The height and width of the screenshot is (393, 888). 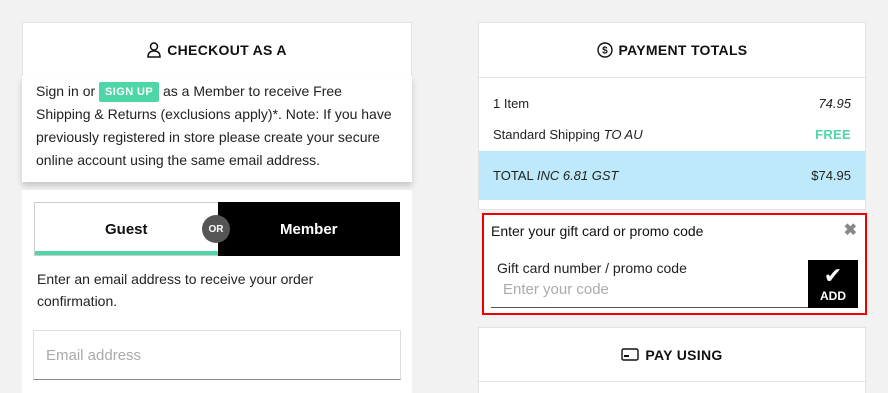 What do you see at coordinates (831, 175) in the screenshot?
I see `total-value: $74.95` at bounding box center [831, 175].